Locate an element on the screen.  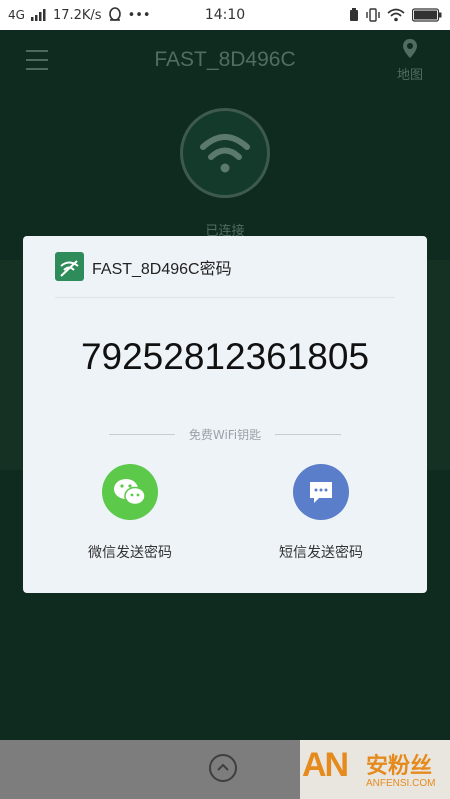
wifi-password: 79252812361805 is located at coordinates (225, 357).